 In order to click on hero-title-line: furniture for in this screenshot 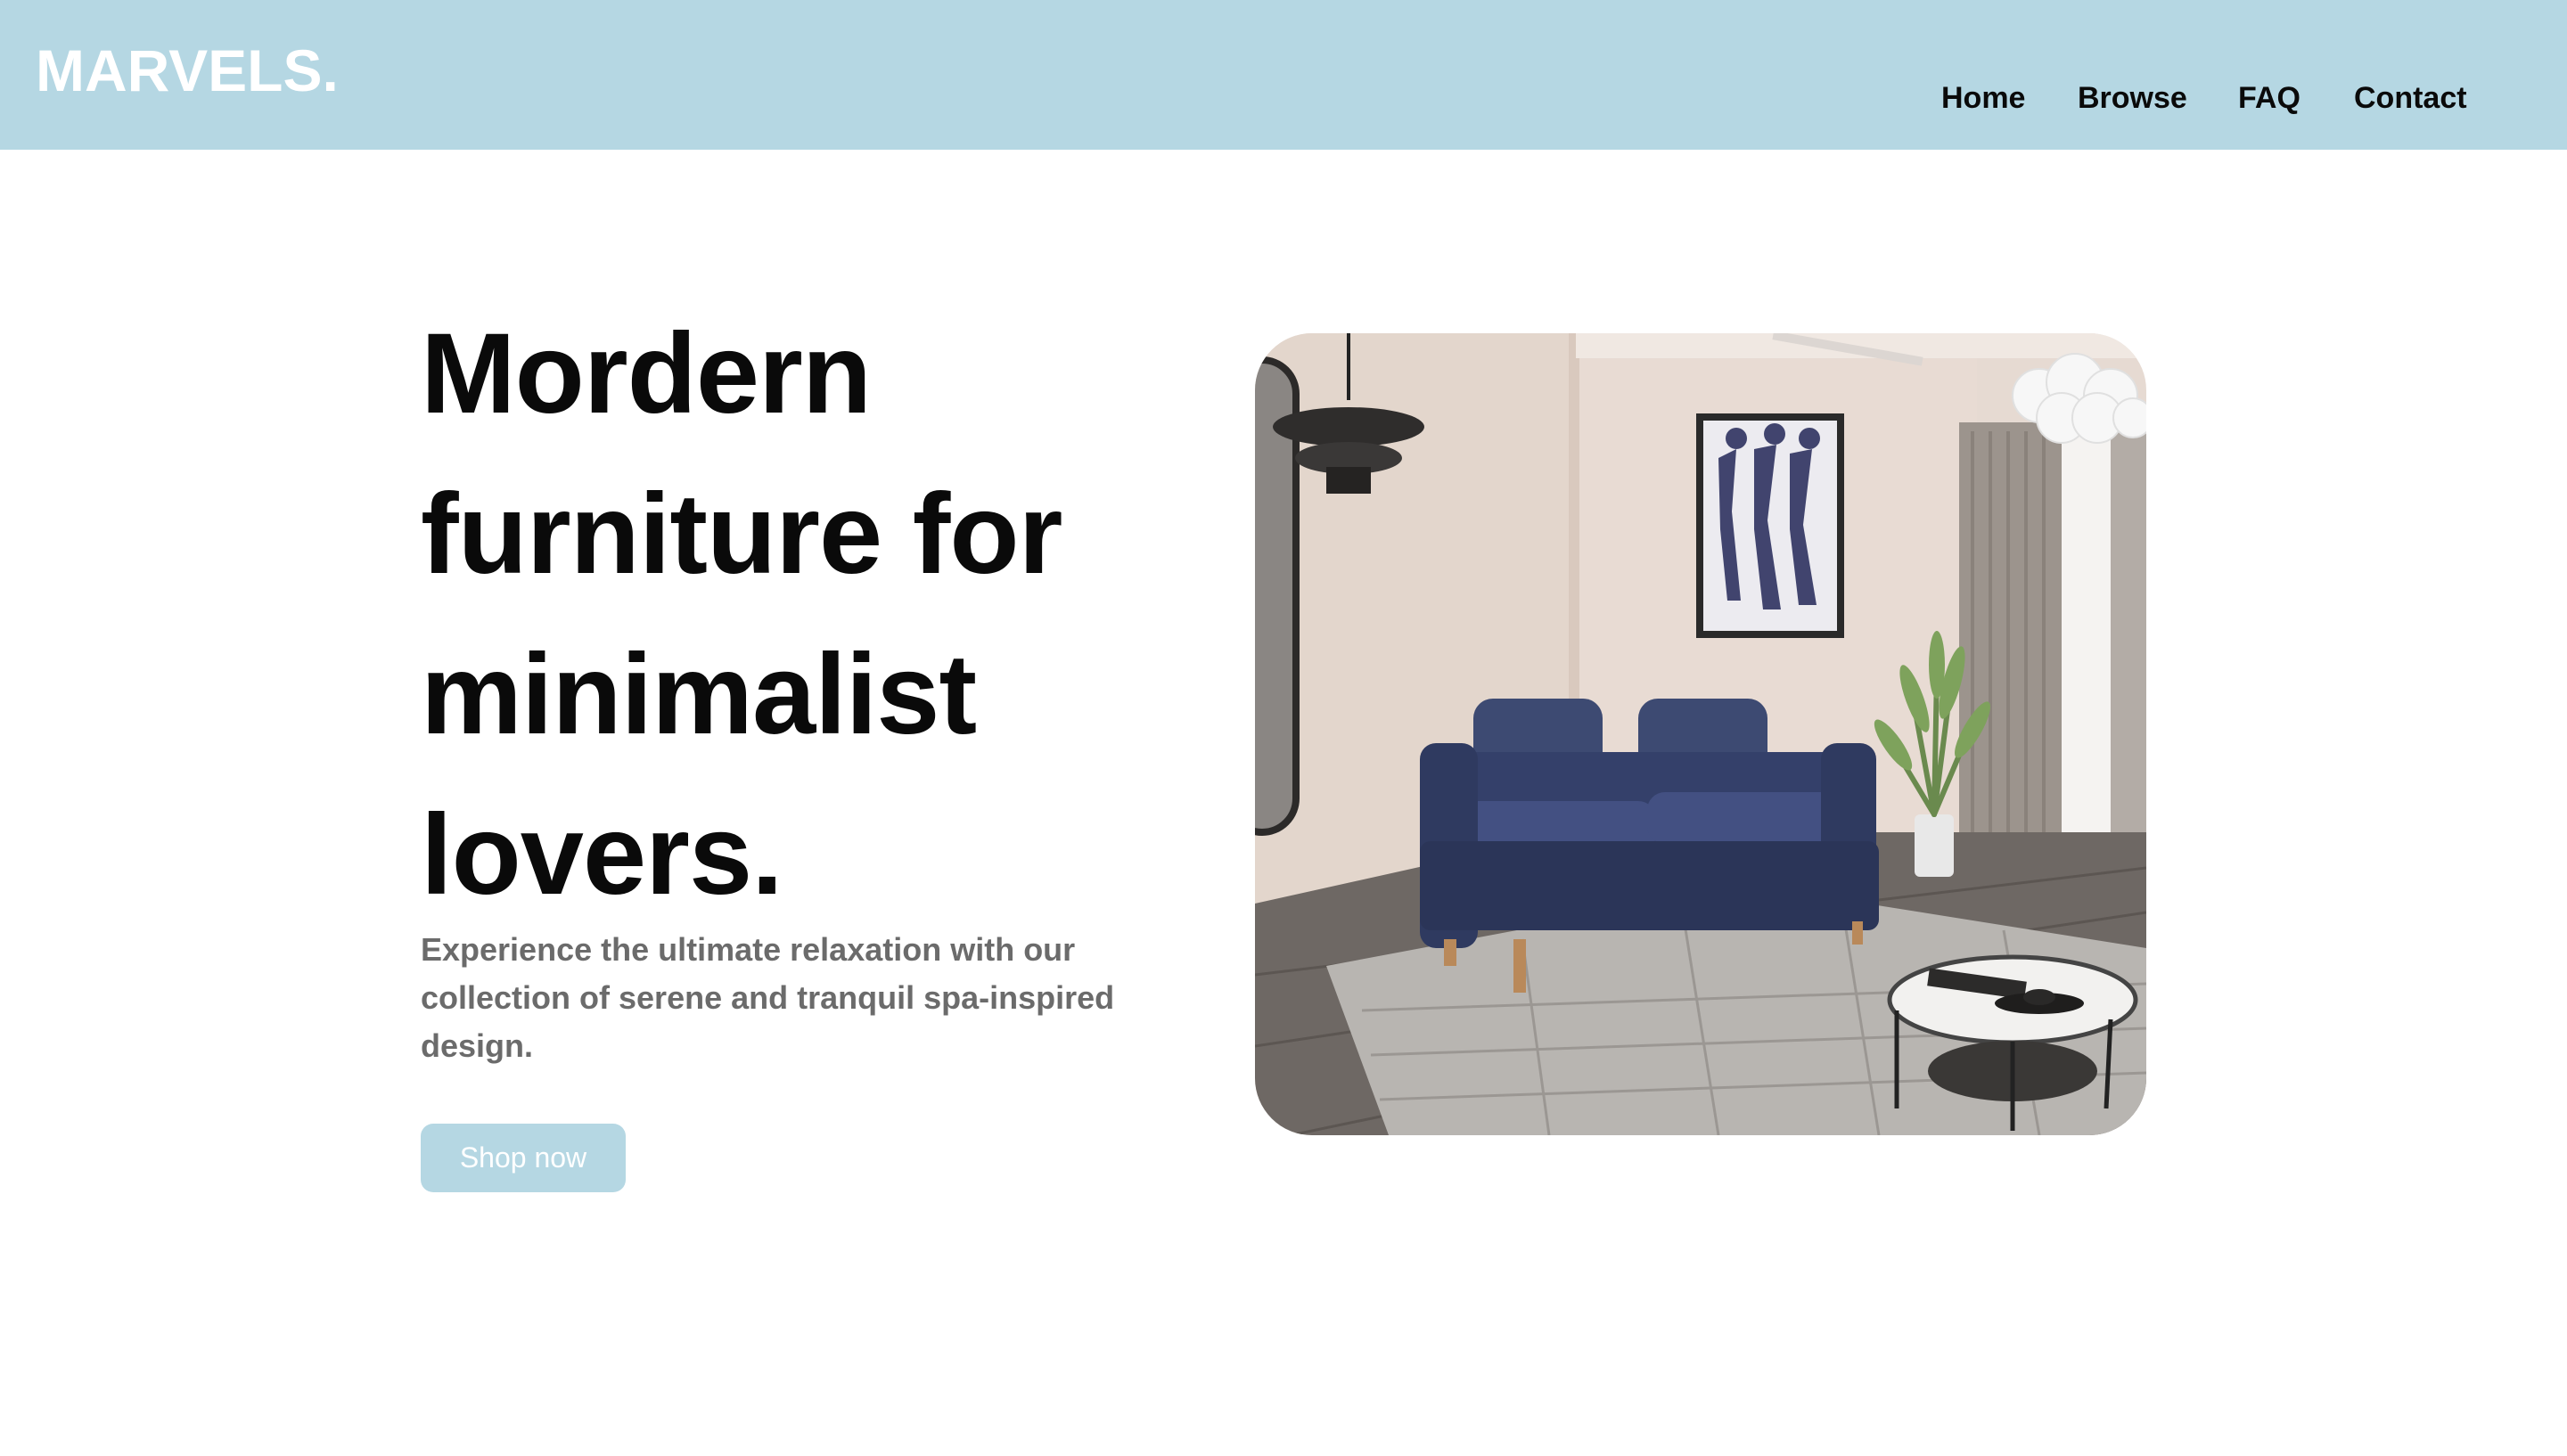, I will do `click(742, 534)`.